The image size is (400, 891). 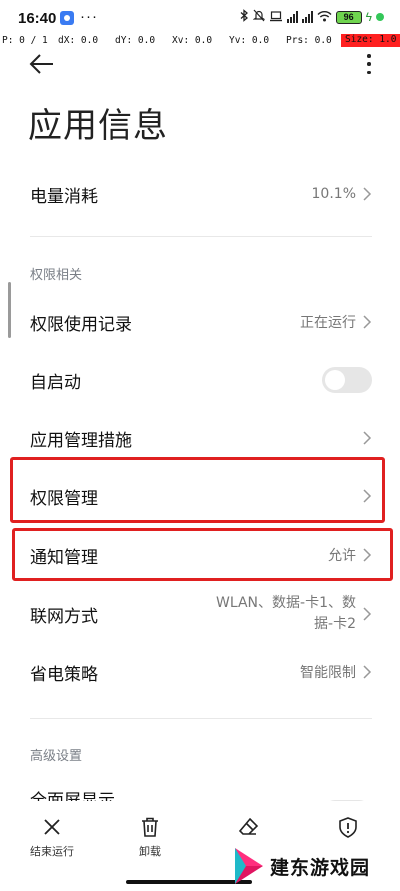 I want to click on section-header-permissions: 权限相关, so click(x=56, y=275).